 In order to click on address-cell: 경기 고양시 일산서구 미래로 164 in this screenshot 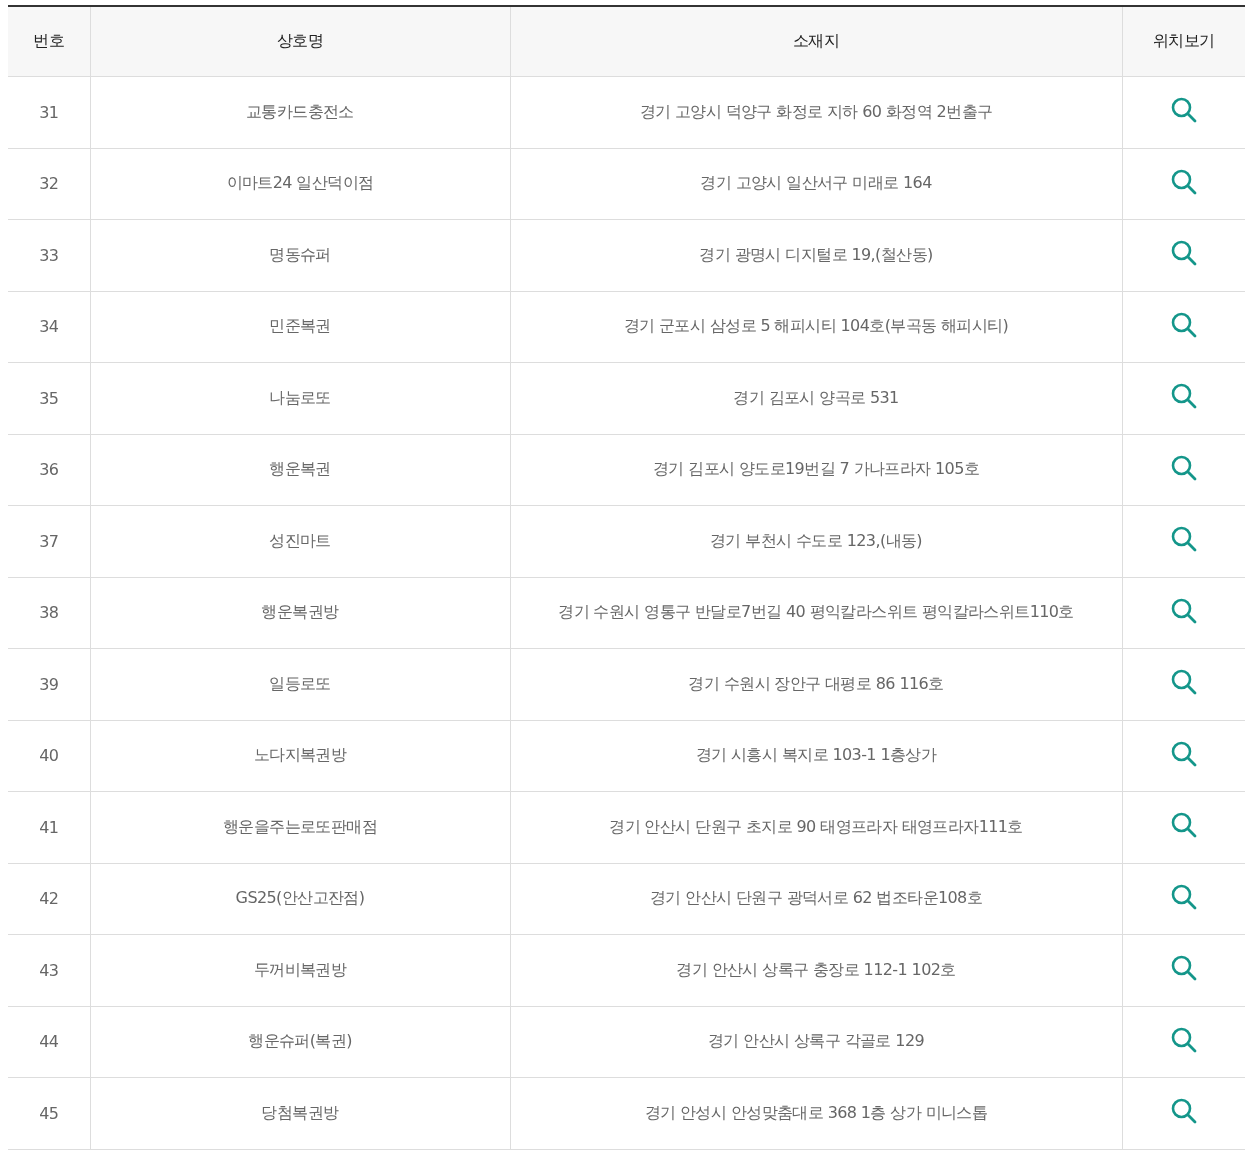, I will do `click(816, 184)`.